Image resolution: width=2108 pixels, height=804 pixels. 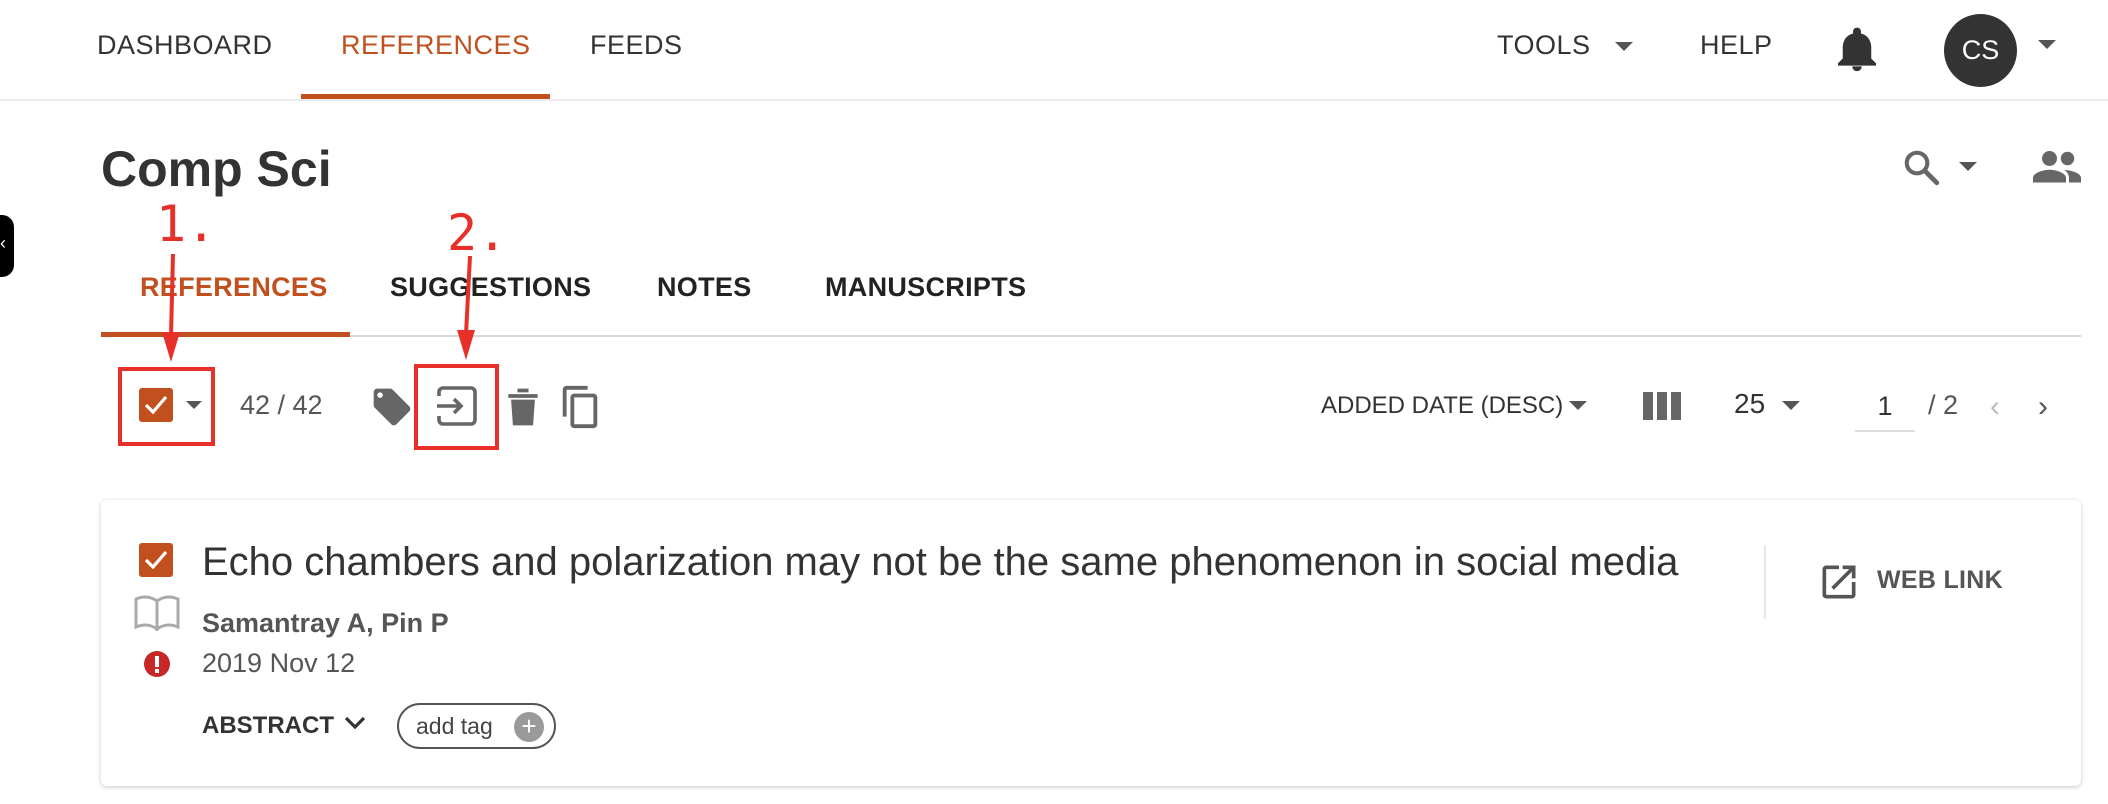 I want to click on per-page-dropdown-icon, so click(x=1791, y=405).